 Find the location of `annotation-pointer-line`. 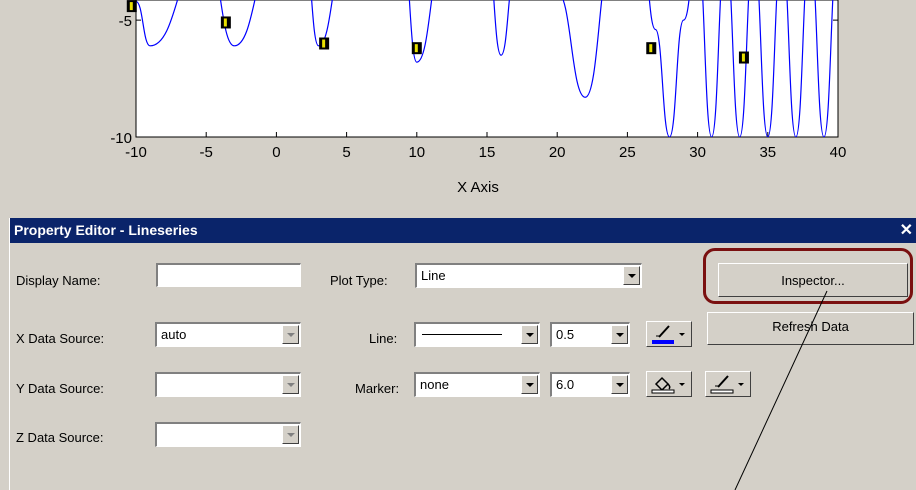

annotation-pointer-line is located at coordinates (781, 390).